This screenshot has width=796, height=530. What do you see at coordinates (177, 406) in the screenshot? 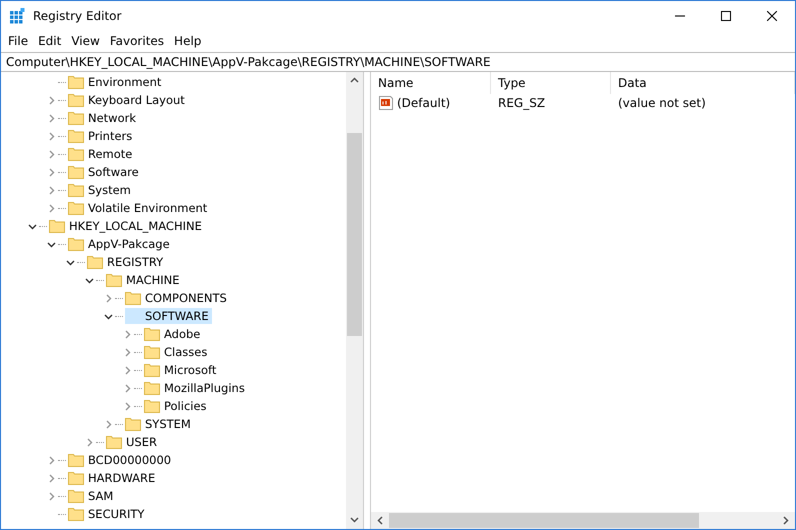
I see `tree-item: Policies` at bounding box center [177, 406].